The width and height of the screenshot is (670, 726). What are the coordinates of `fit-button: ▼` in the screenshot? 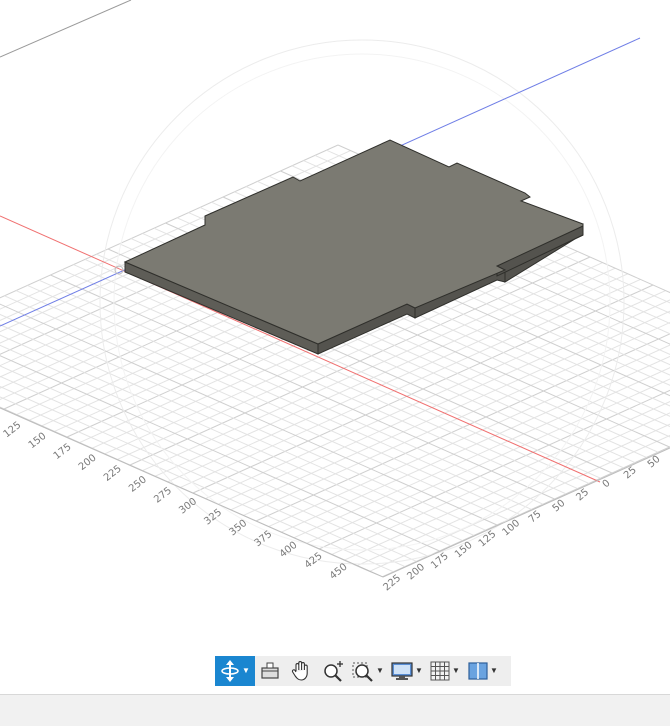 It's located at (368, 671).